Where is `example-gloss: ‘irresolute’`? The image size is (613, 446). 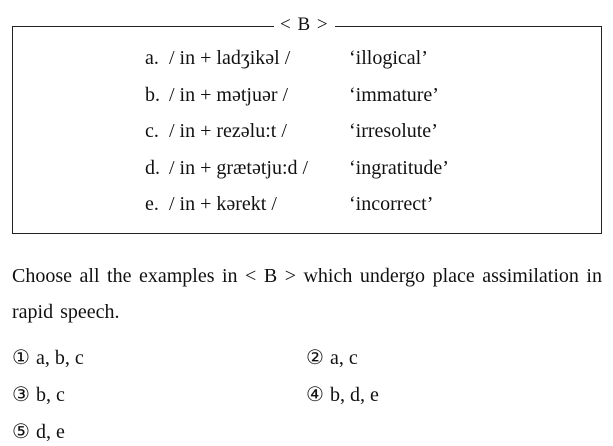
example-gloss: ‘irresolute’ is located at coordinates (393, 131).